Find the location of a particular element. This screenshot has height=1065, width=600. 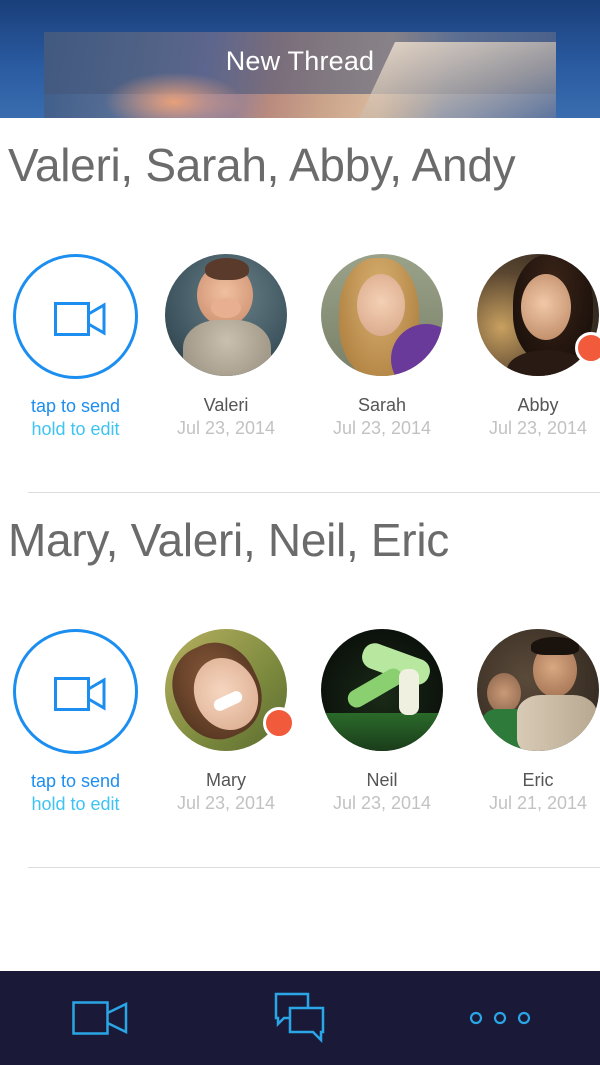

chat-bubbles-icon is located at coordinates (299, 1018).